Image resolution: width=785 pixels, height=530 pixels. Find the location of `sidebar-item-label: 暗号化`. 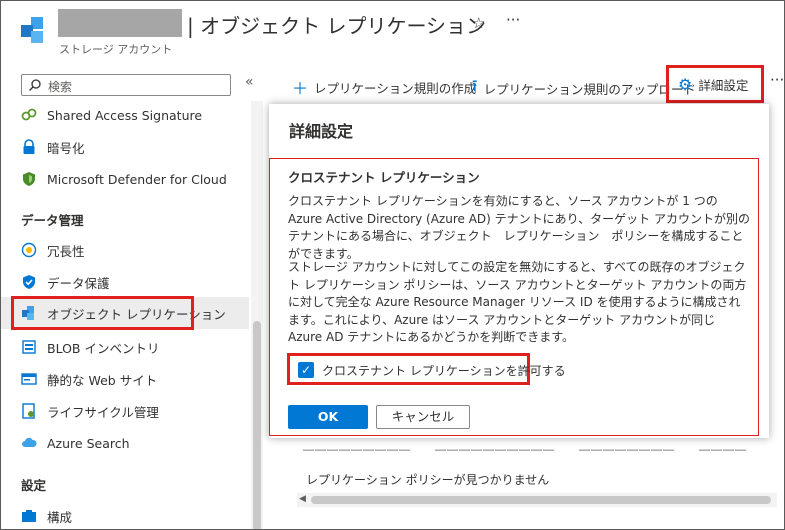

sidebar-item-label: 暗号化 is located at coordinates (66, 148).